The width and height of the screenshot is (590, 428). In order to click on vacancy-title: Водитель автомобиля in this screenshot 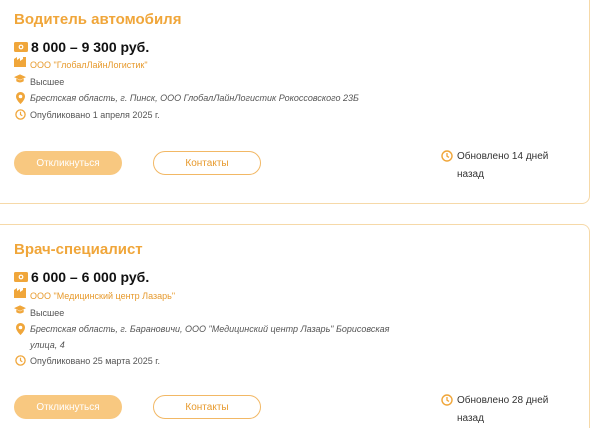, I will do `click(97, 19)`.